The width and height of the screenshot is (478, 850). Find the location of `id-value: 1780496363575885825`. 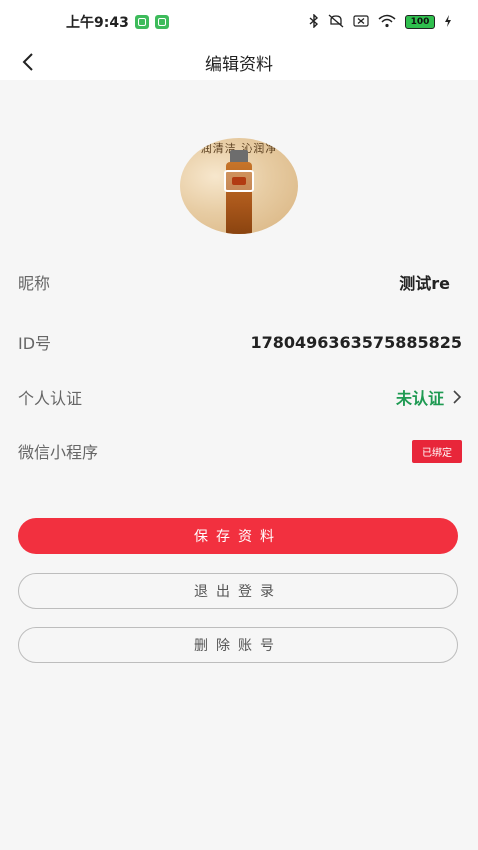

id-value: 1780496363575885825 is located at coordinates (356, 342).